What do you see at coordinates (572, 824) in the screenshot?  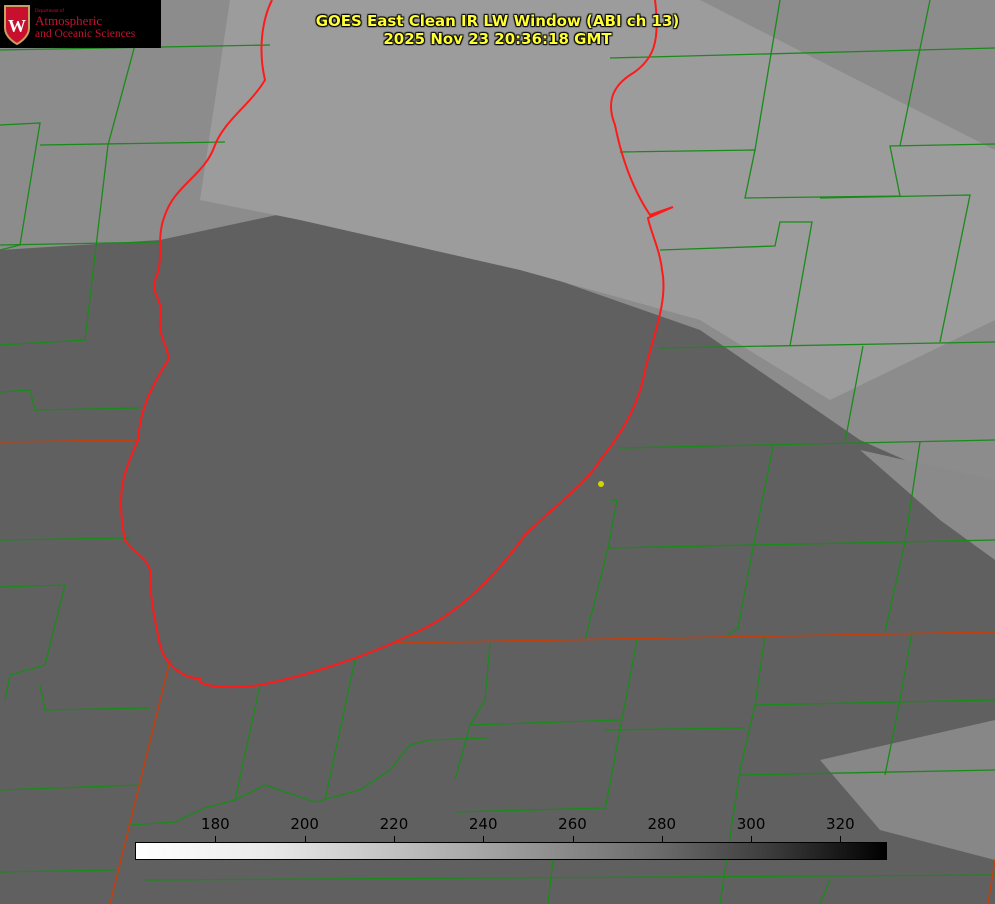 I see `colorbar-tick-label: 260` at bounding box center [572, 824].